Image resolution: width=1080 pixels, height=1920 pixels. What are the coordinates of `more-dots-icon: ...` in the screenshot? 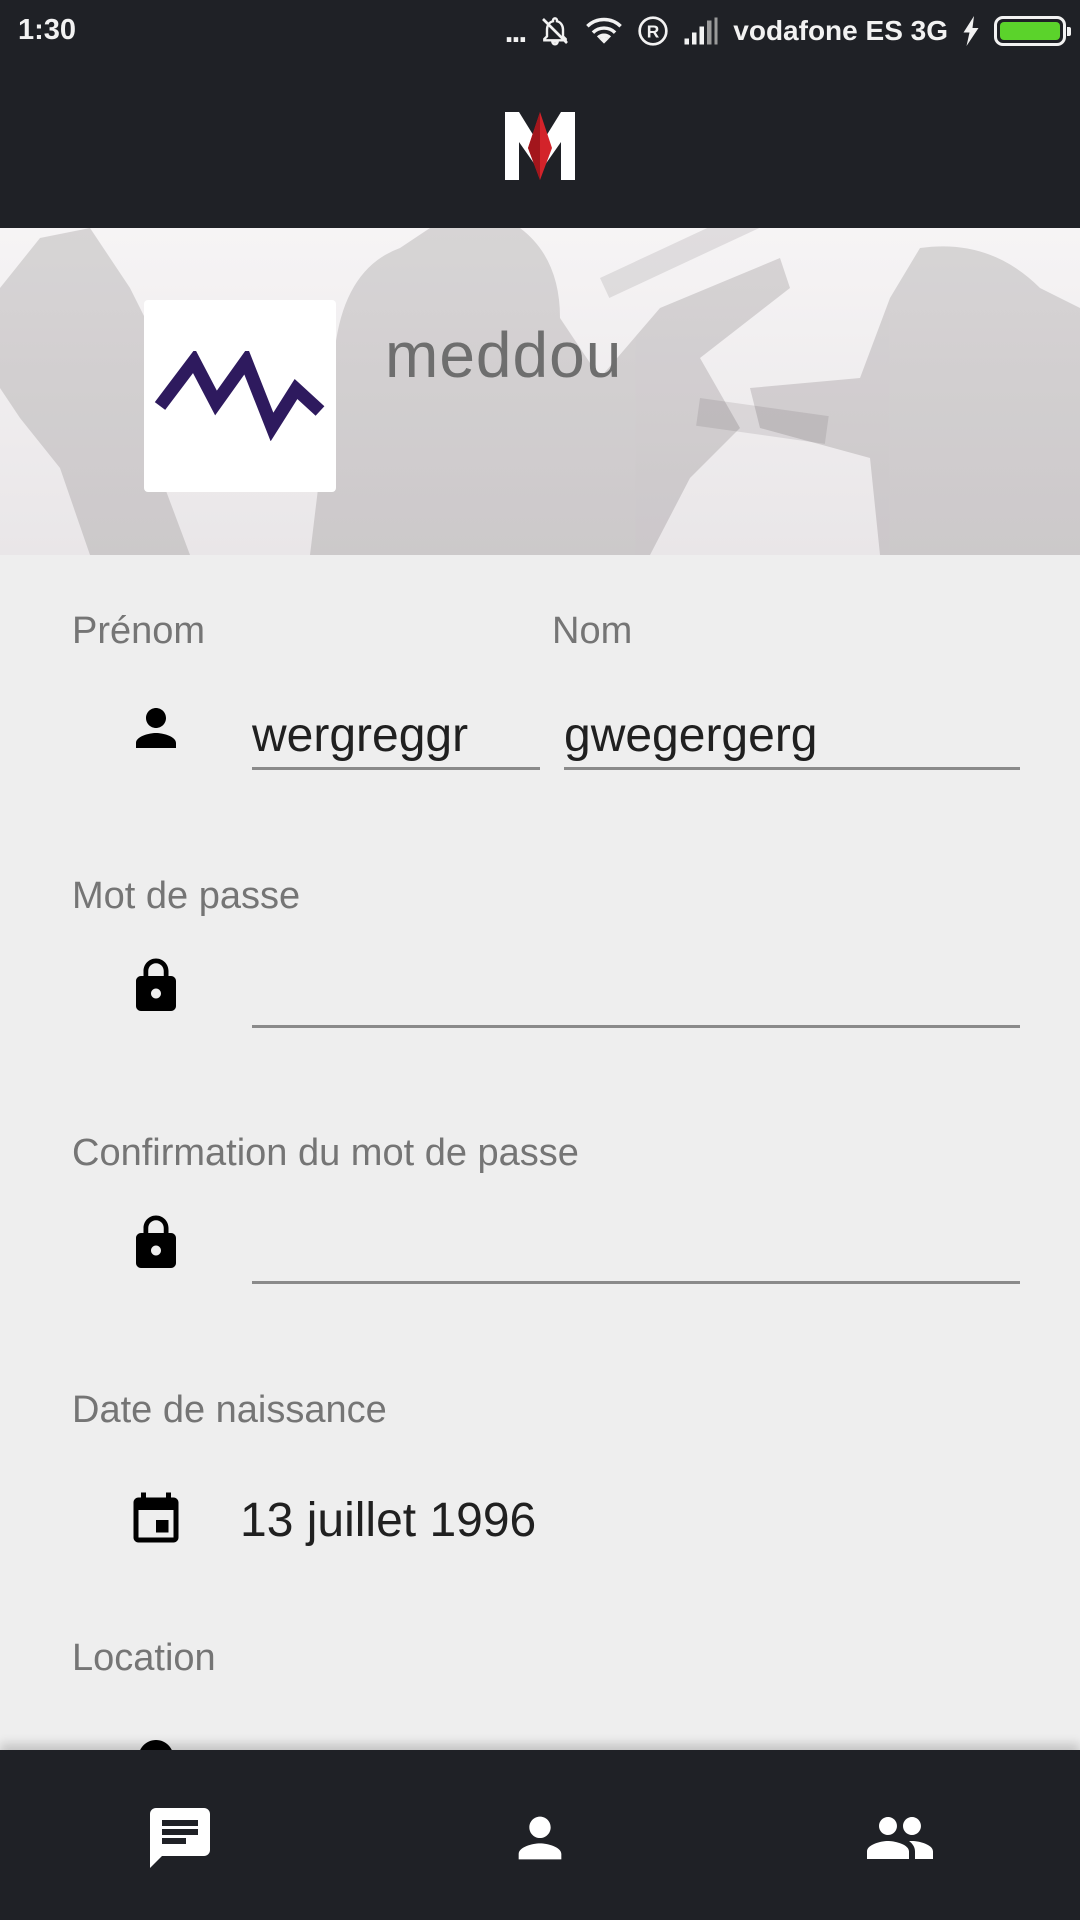 It's located at (516, 30).